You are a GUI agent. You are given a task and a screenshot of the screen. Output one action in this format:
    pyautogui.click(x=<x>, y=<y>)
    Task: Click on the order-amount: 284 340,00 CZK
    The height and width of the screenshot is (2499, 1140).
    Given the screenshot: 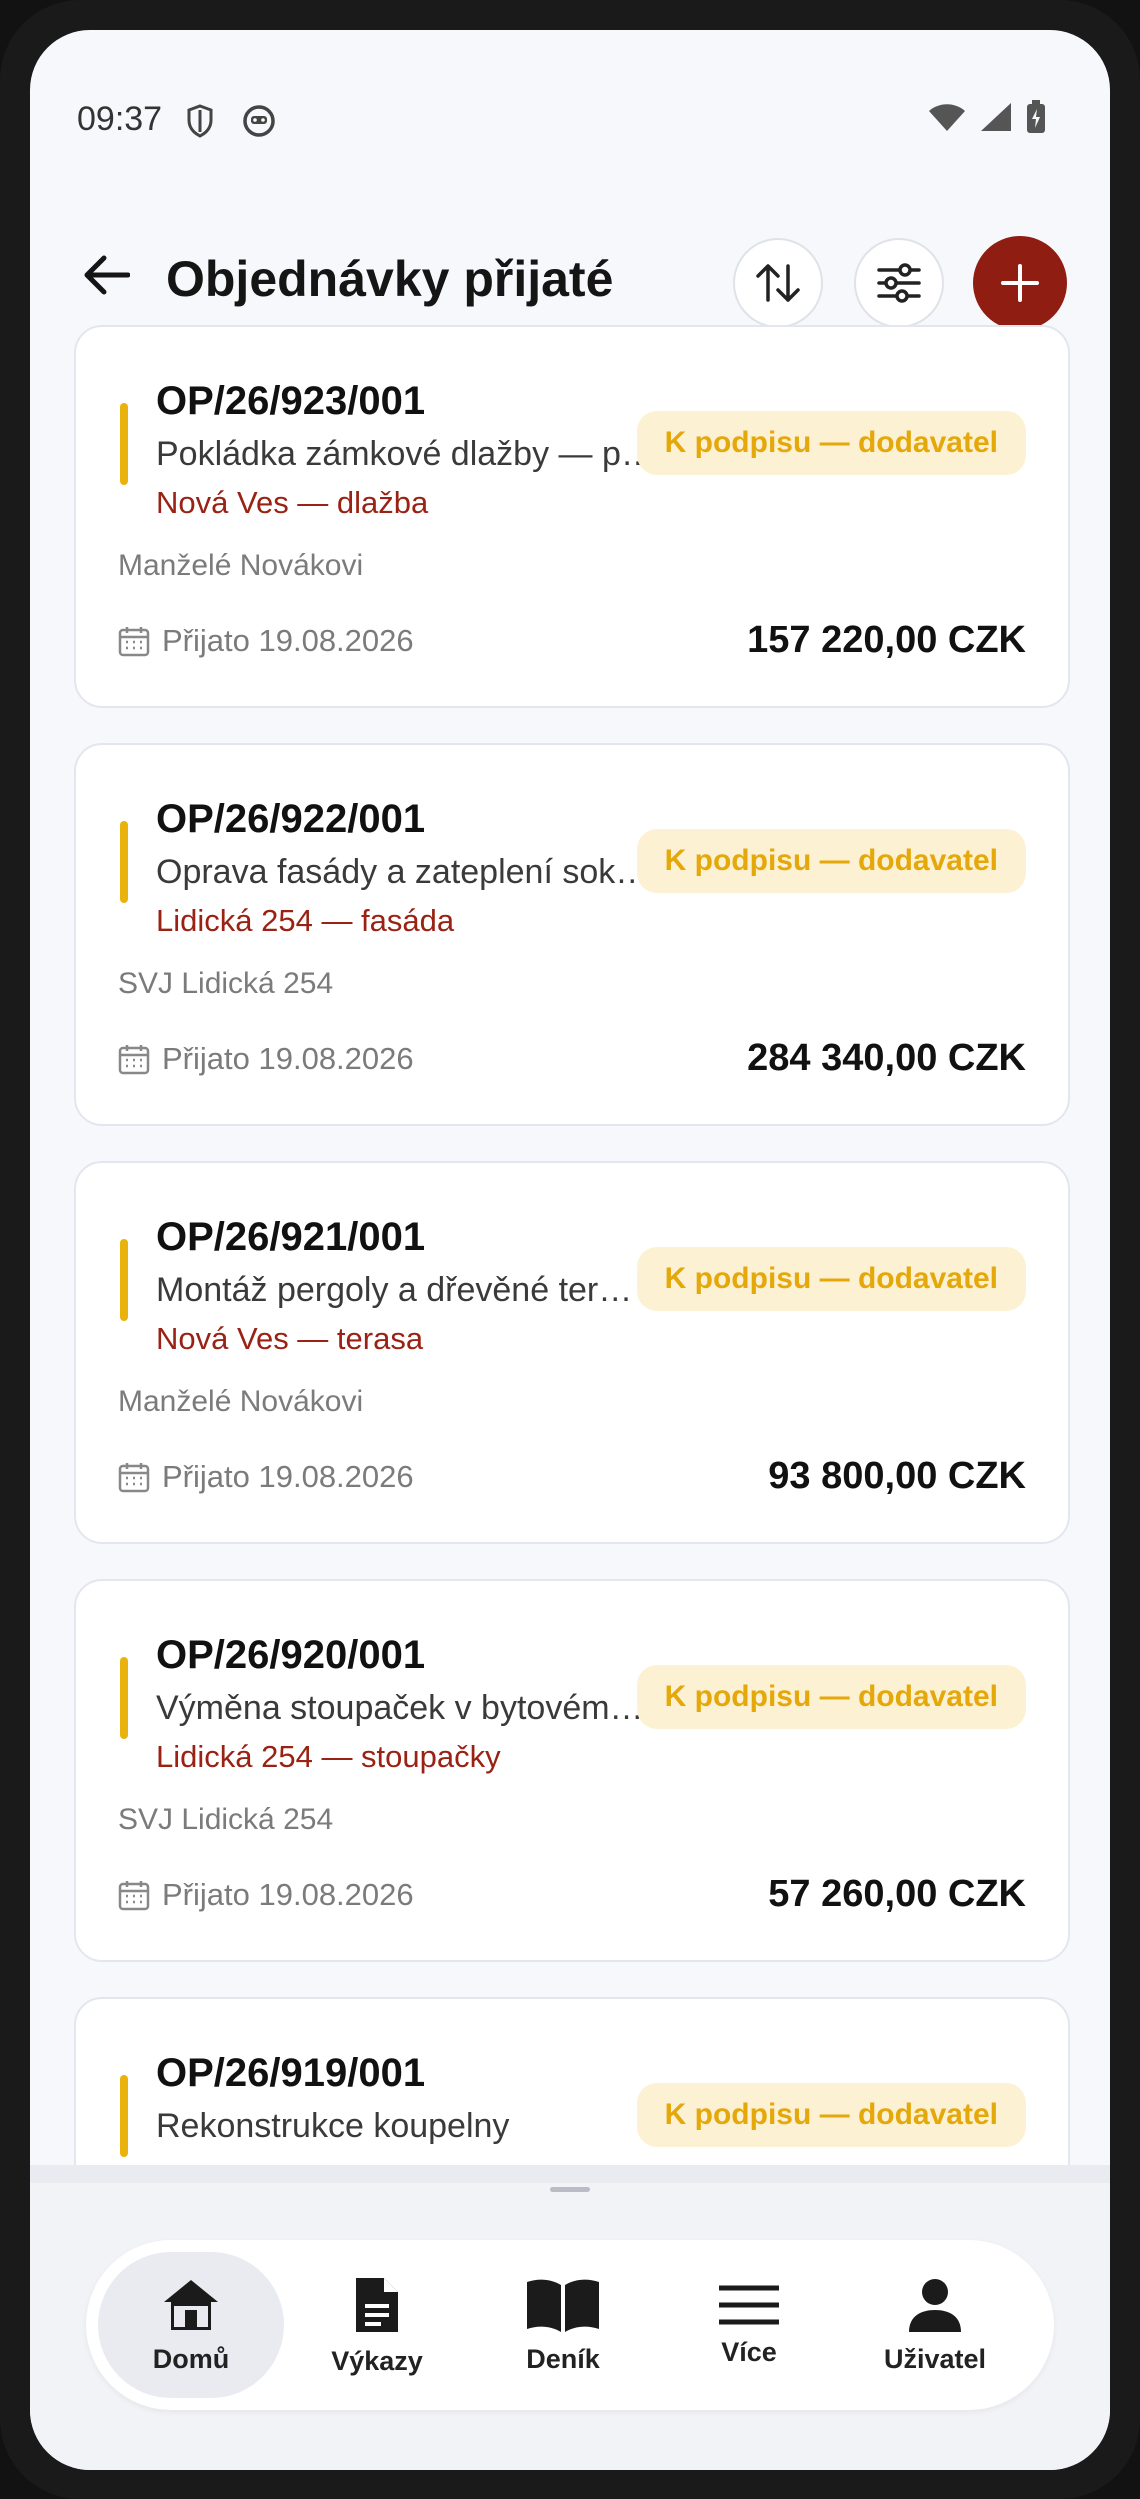 What is the action you would take?
    pyautogui.click(x=886, y=1058)
    